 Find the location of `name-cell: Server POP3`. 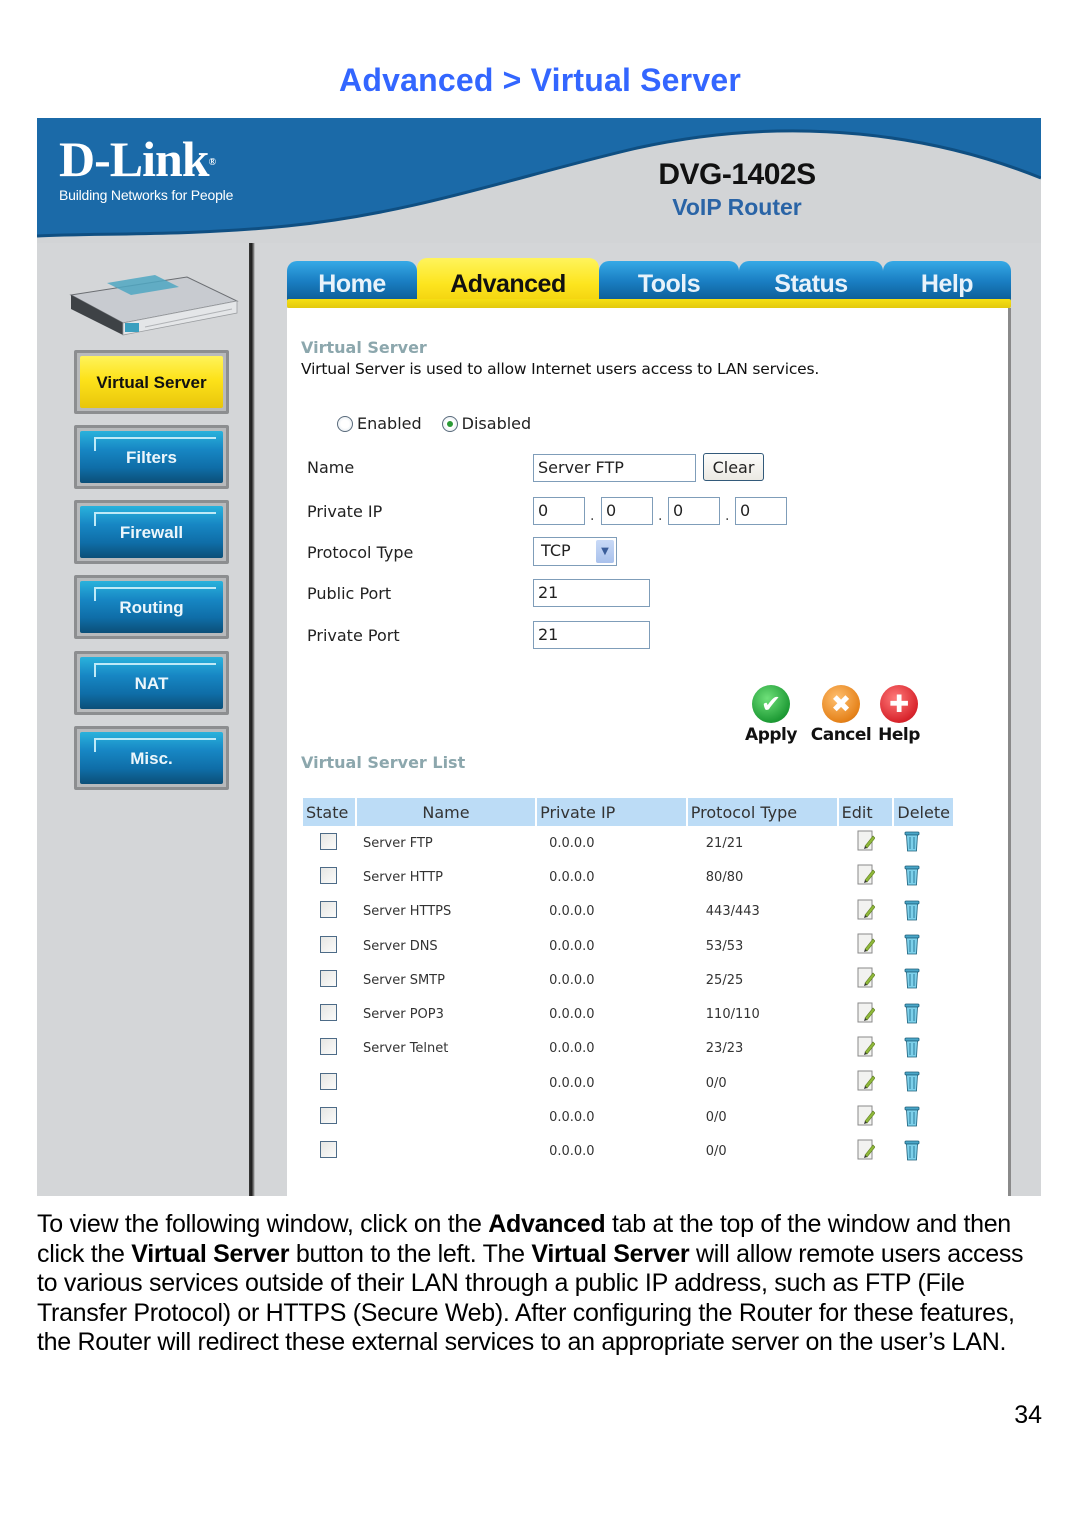

name-cell: Server POP3 is located at coordinates (403, 1015).